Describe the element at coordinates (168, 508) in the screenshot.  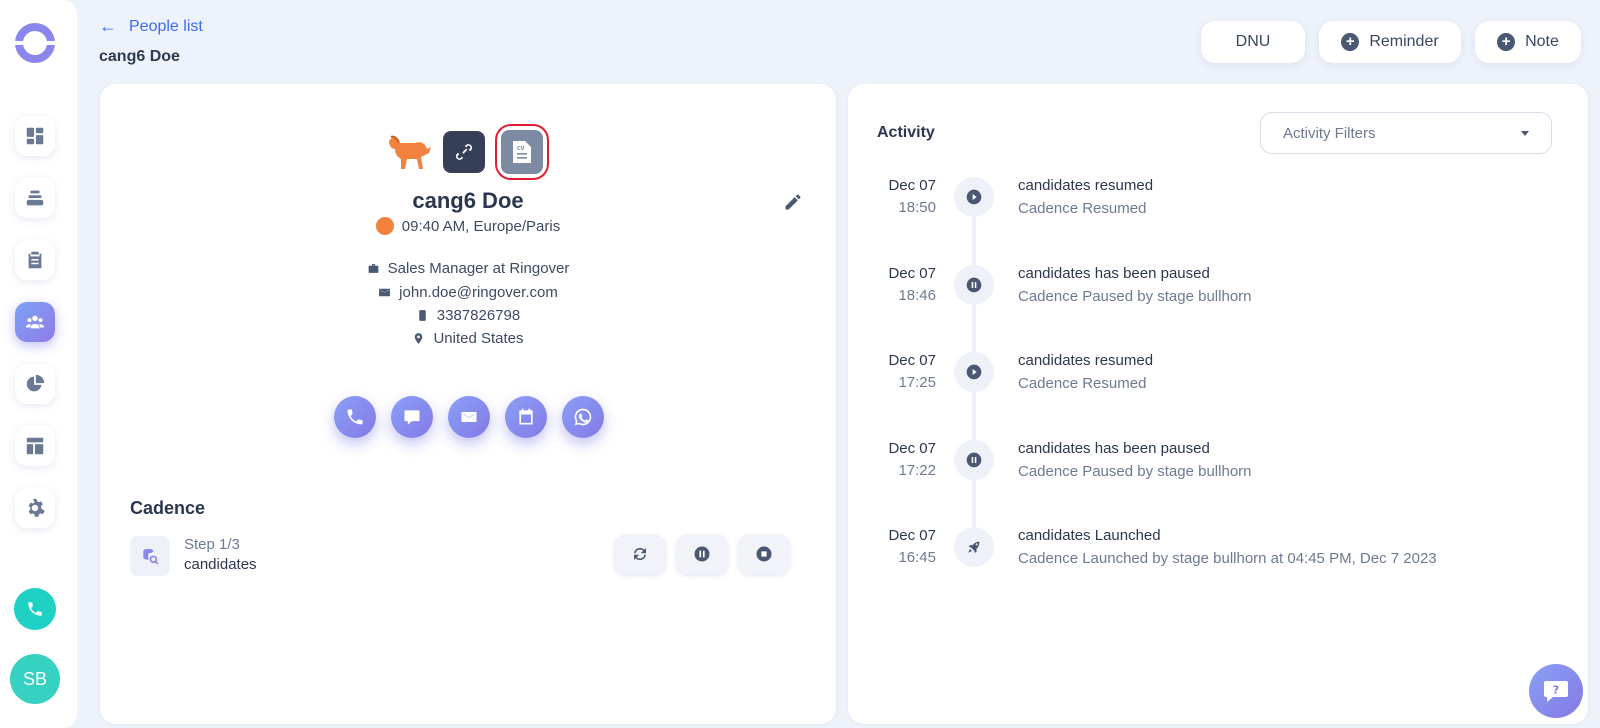
I see `cadence-title: Cadence` at that location.